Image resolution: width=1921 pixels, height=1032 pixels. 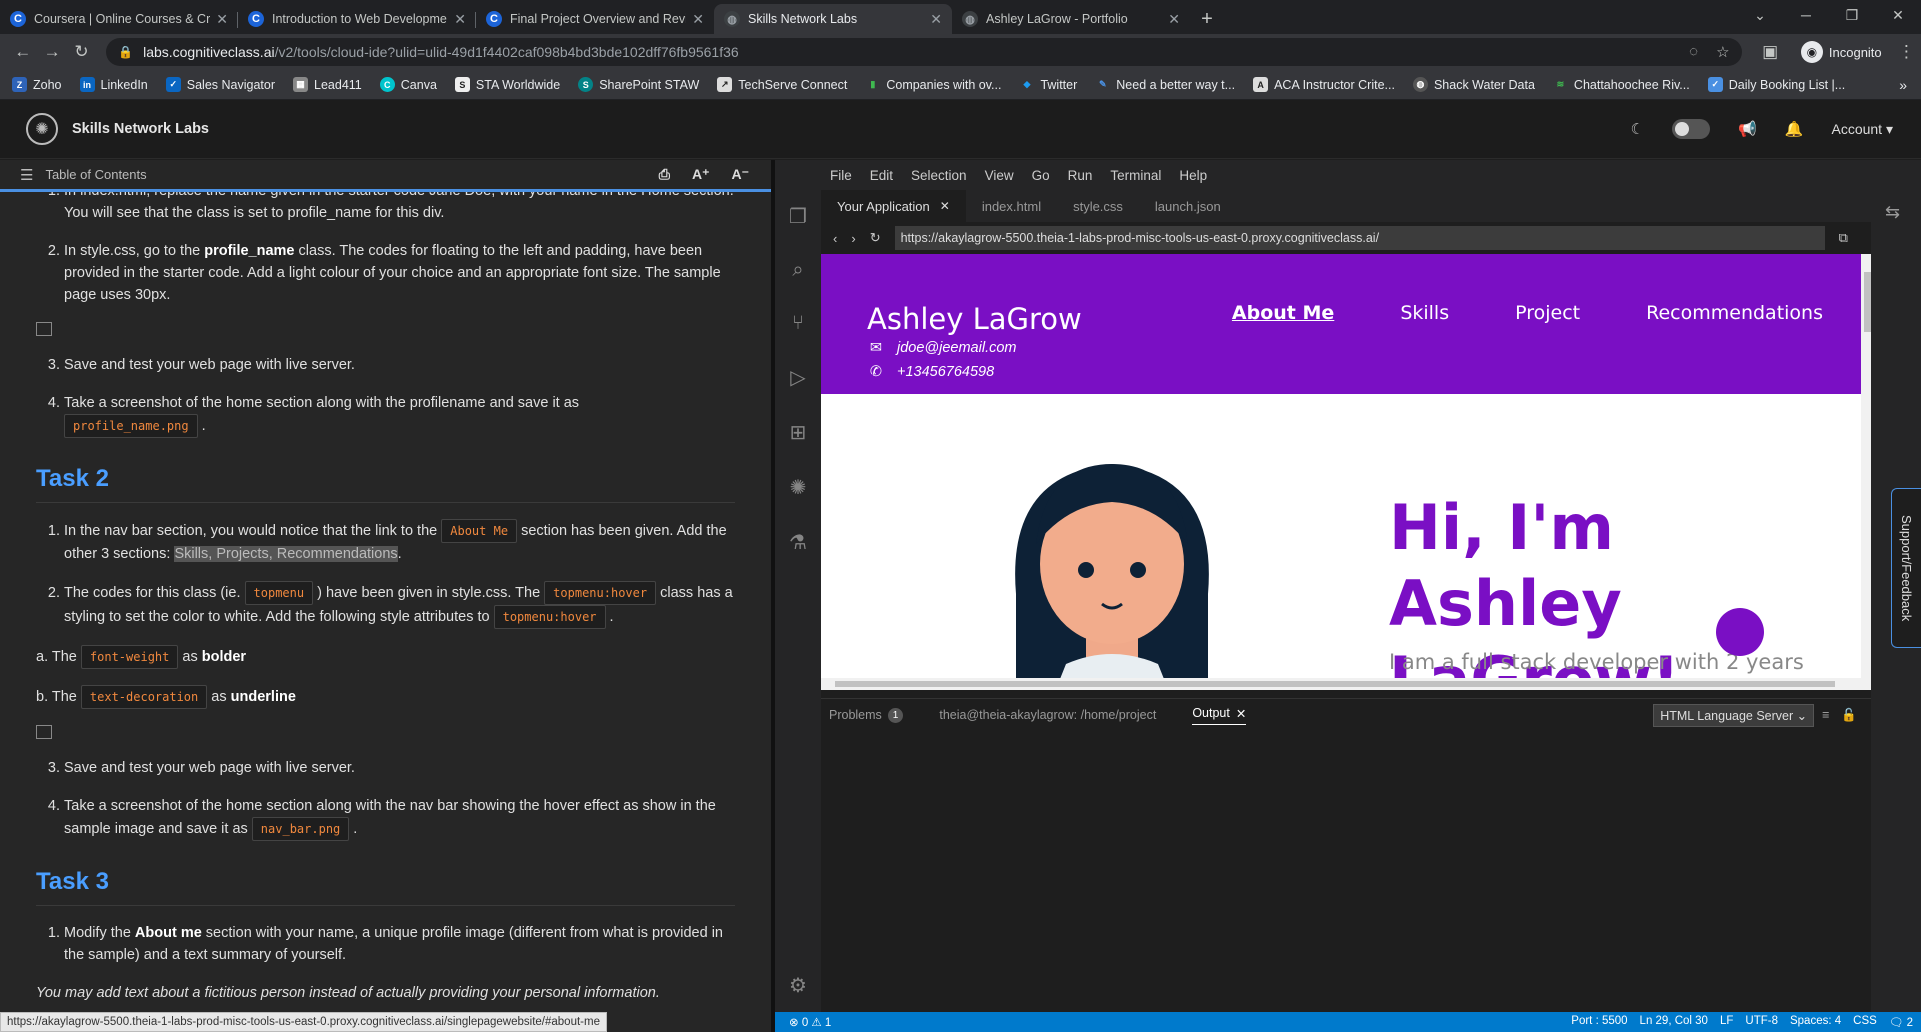 I want to click on open-external-icon: ⧉, so click(x=1843, y=238).